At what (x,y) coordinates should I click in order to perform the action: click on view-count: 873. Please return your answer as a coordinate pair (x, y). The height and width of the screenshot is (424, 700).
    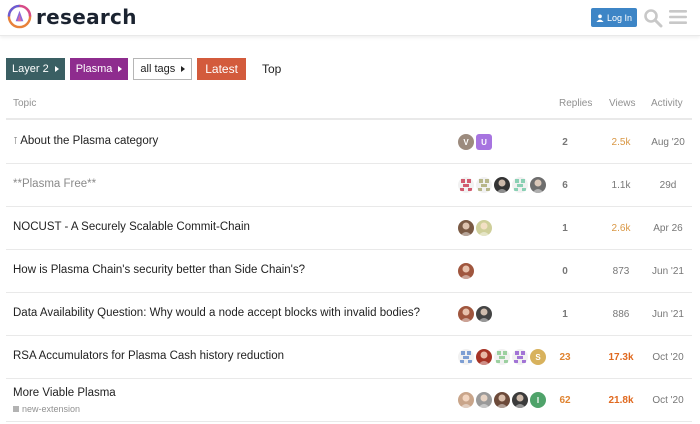
    Looking at the image, I should click on (621, 271).